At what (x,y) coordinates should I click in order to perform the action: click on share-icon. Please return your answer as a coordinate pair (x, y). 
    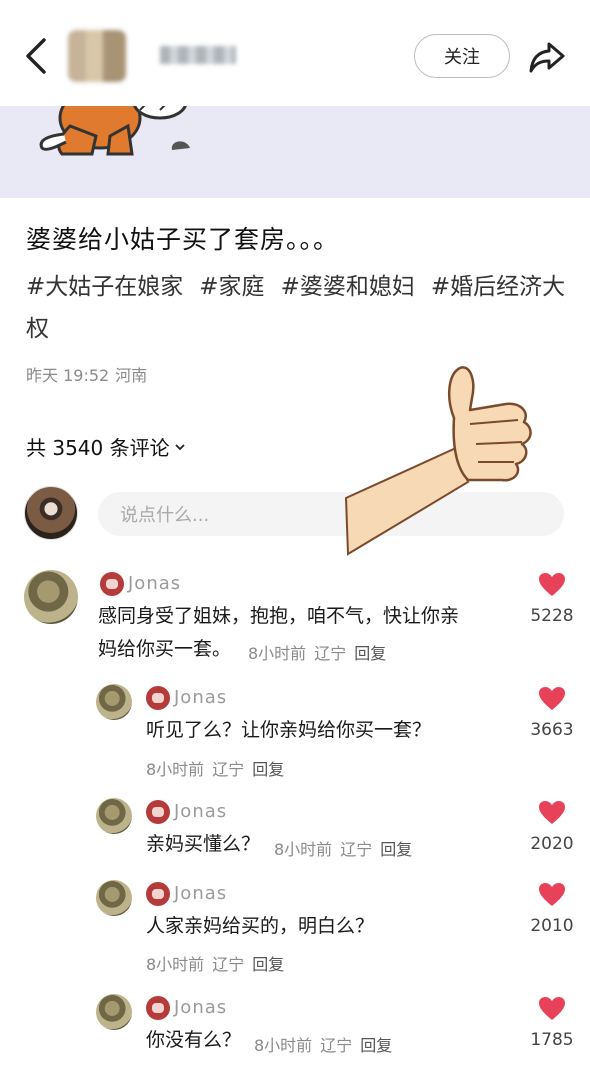
    Looking at the image, I should click on (547, 57).